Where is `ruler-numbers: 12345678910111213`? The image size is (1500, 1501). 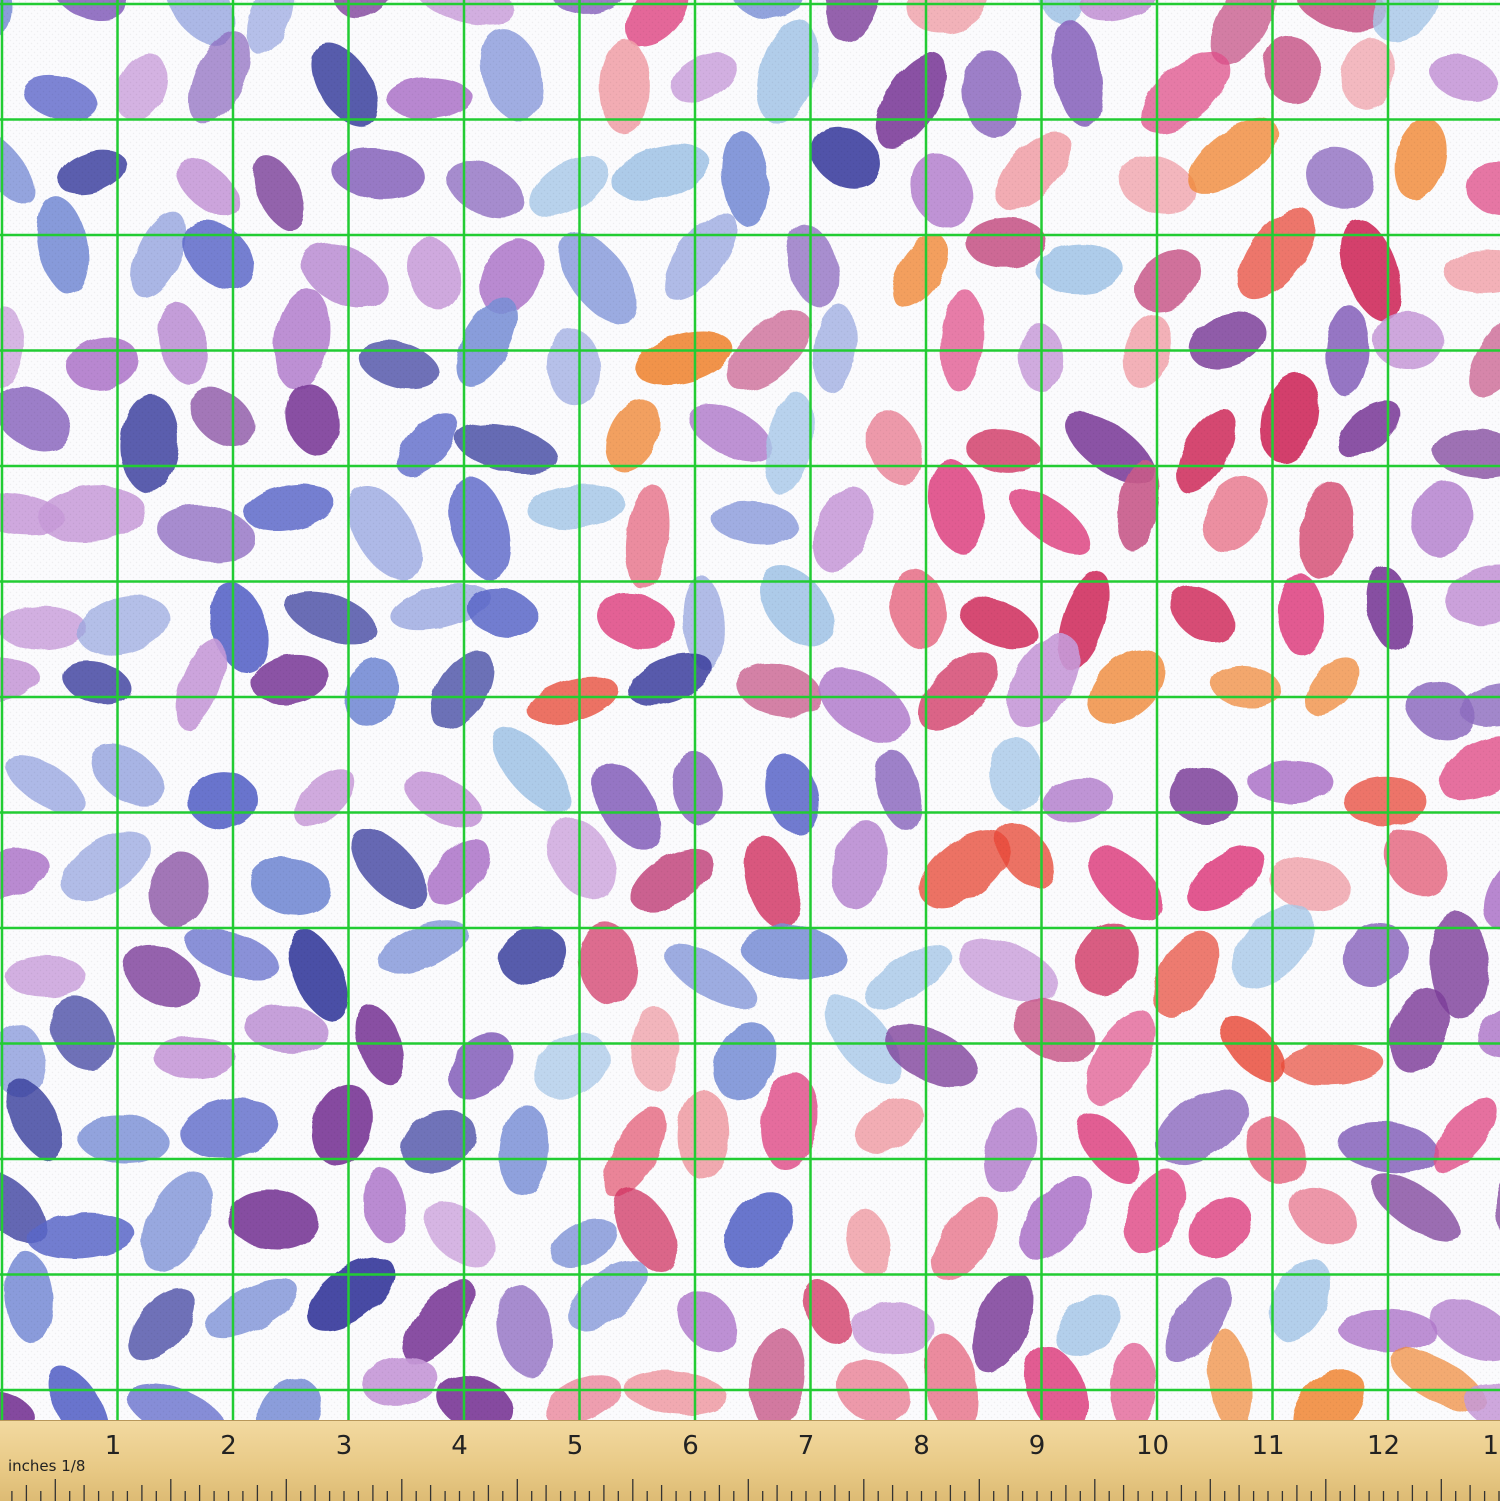
ruler-numbers: 12345678910111213 is located at coordinates (802, 1446).